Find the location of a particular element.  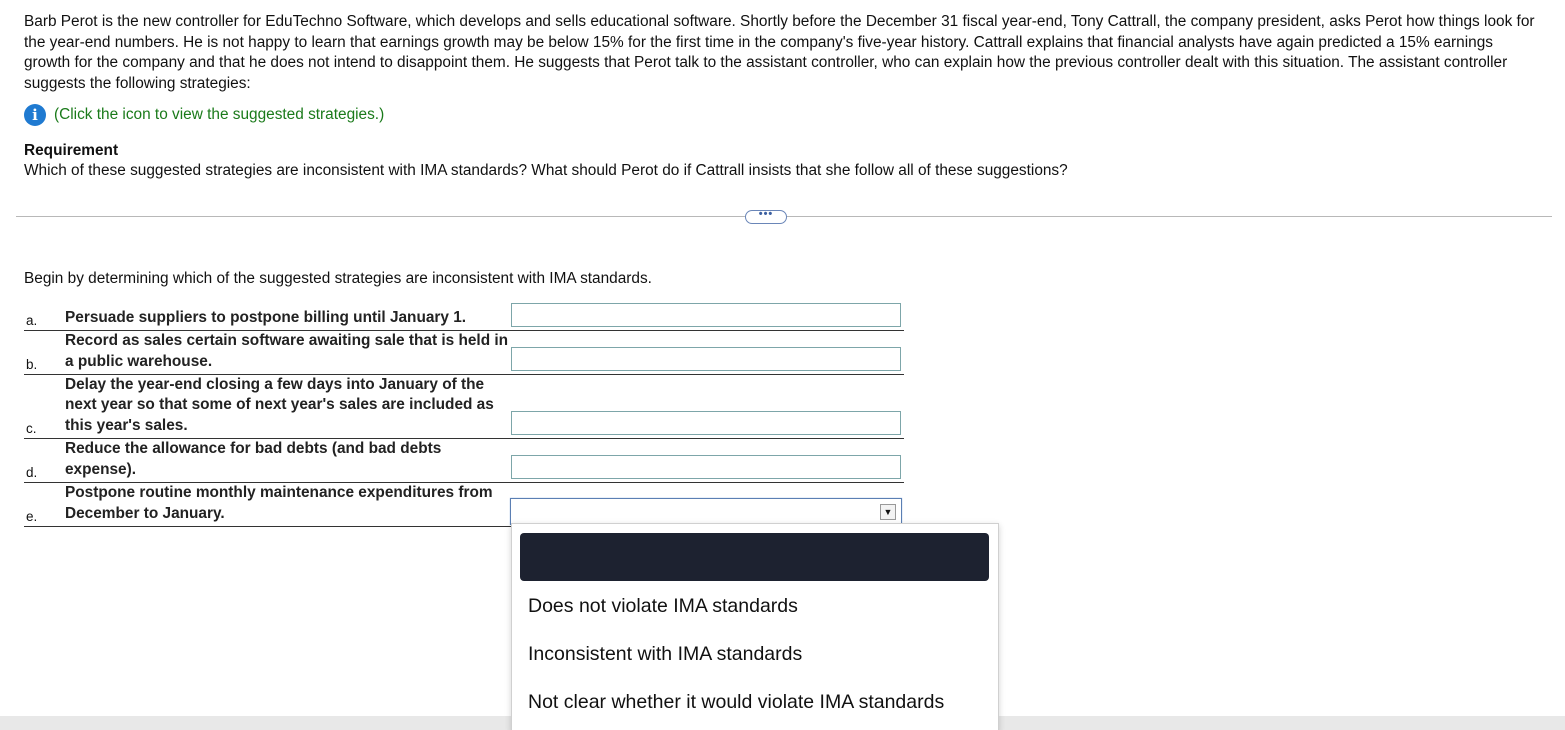

requirement-title: Requirement is located at coordinates (71, 150).